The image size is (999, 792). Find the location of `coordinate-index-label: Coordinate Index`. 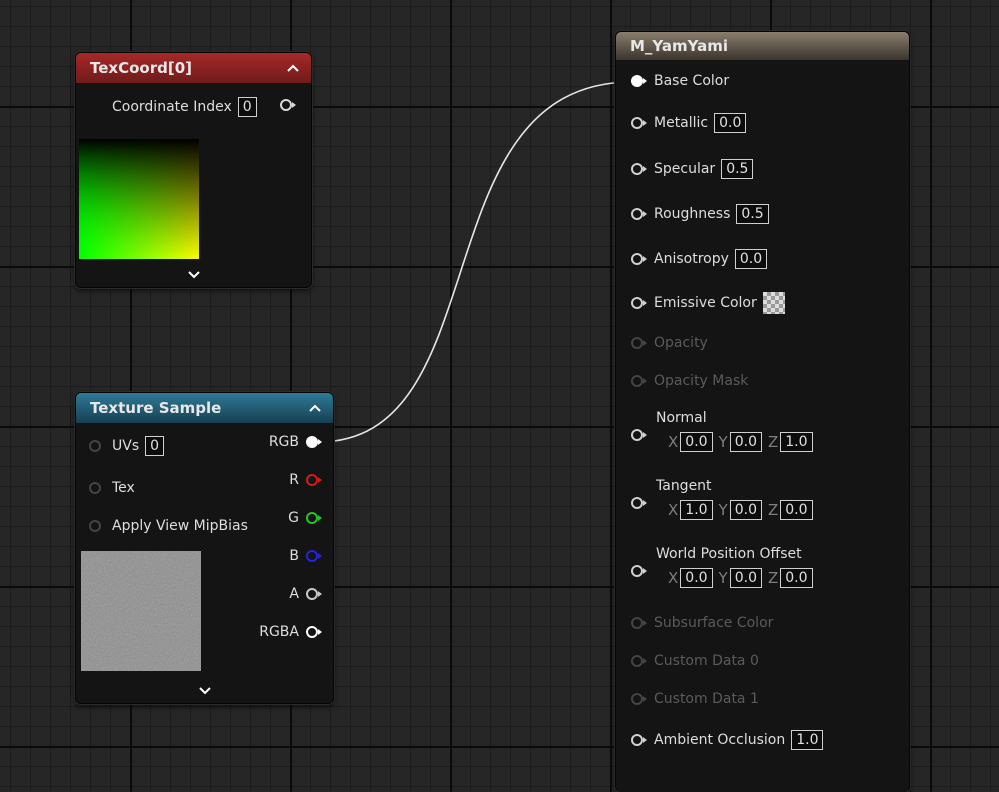

coordinate-index-label: Coordinate Index is located at coordinates (172, 107).